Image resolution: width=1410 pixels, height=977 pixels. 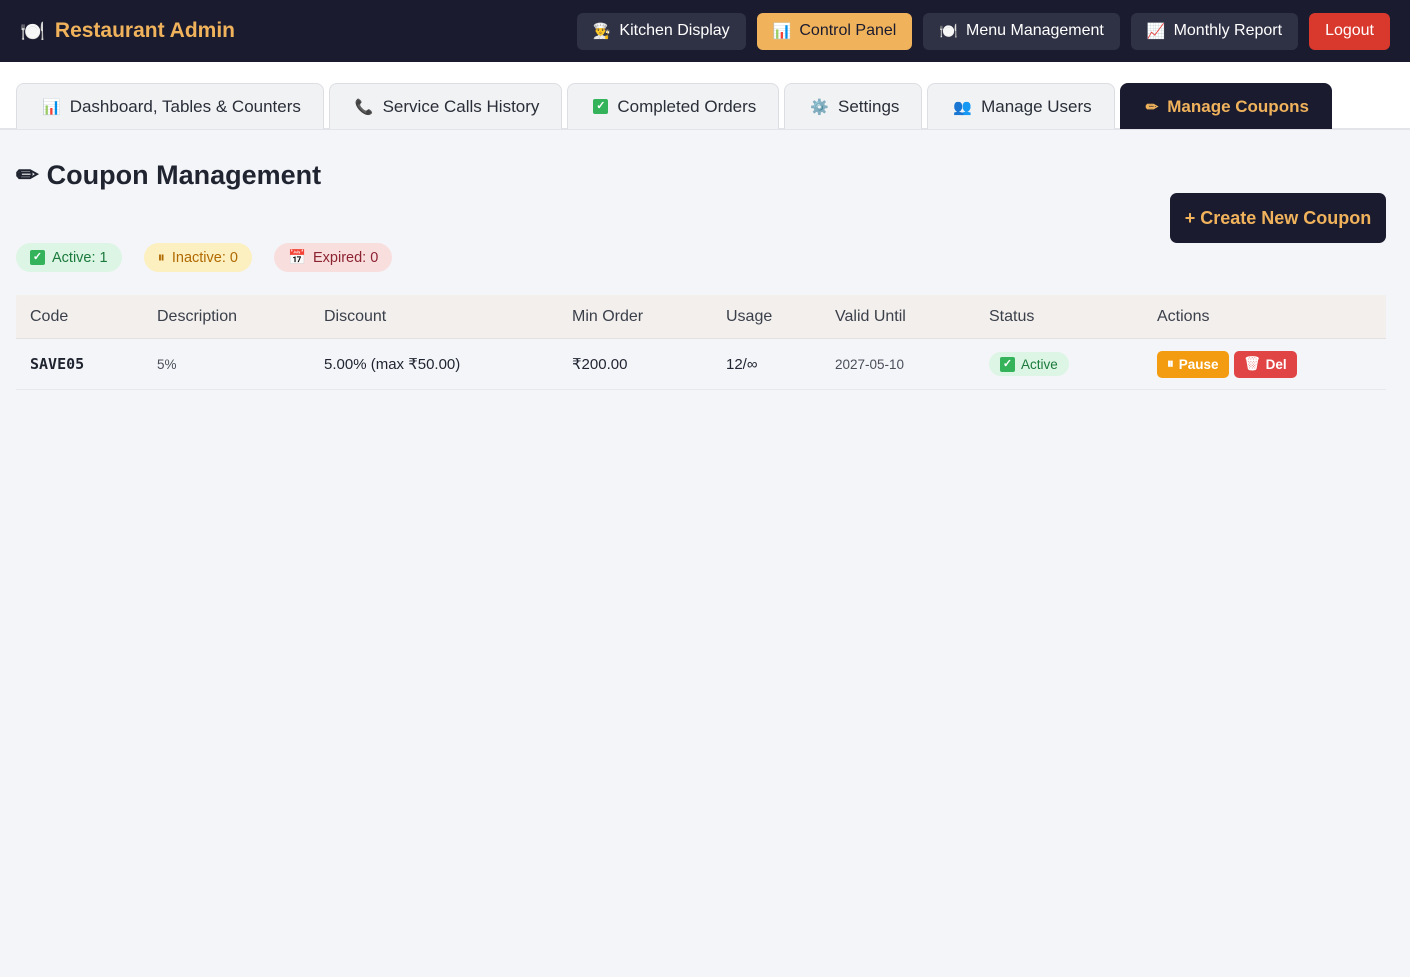 What do you see at coordinates (870, 364) in the screenshot?
I see `coupon-valid-until: 2027-05-10` at bounding box center [870, 364].